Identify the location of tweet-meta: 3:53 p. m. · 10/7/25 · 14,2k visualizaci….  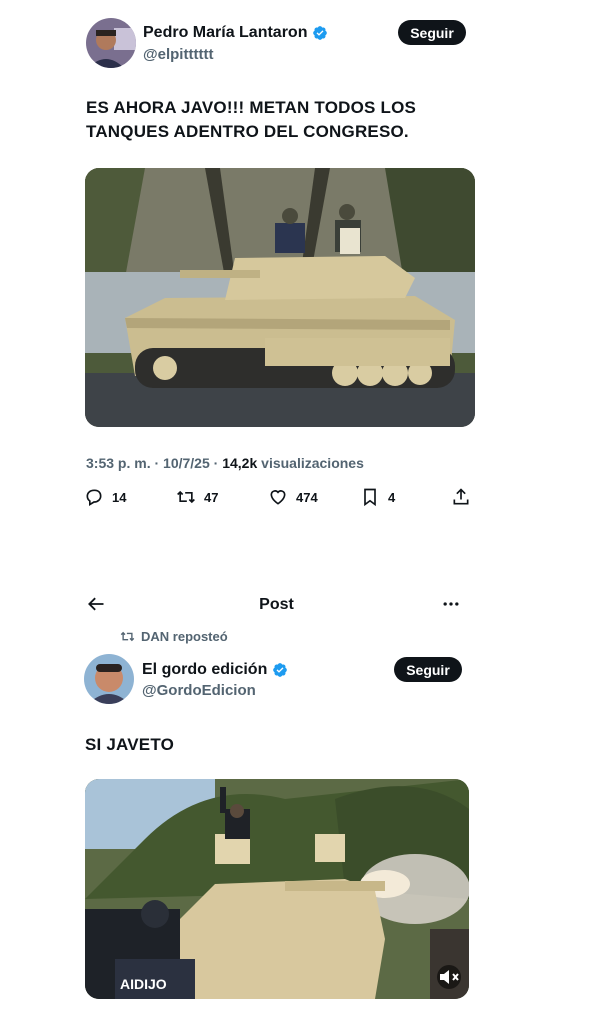
(225, 463).